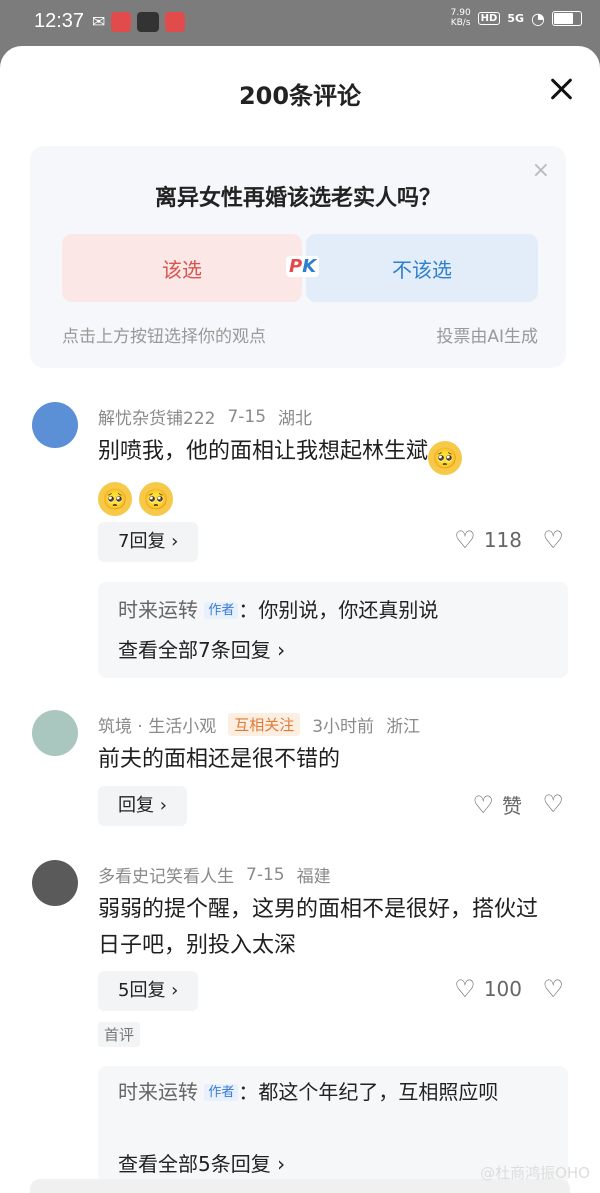  I want to click on status-right: 7.90 KB/s HD 5G ◔, so click(516, 18).